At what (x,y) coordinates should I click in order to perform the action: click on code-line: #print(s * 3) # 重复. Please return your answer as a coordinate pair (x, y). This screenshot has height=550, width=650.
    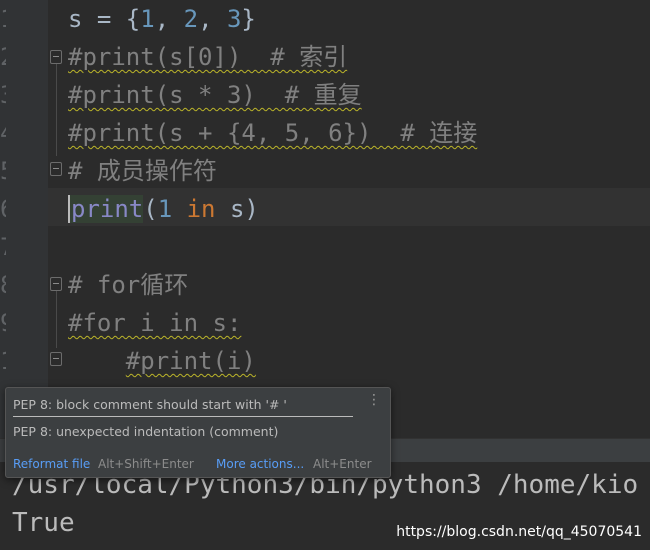
    Looking at the image, I should click on (215, 95).